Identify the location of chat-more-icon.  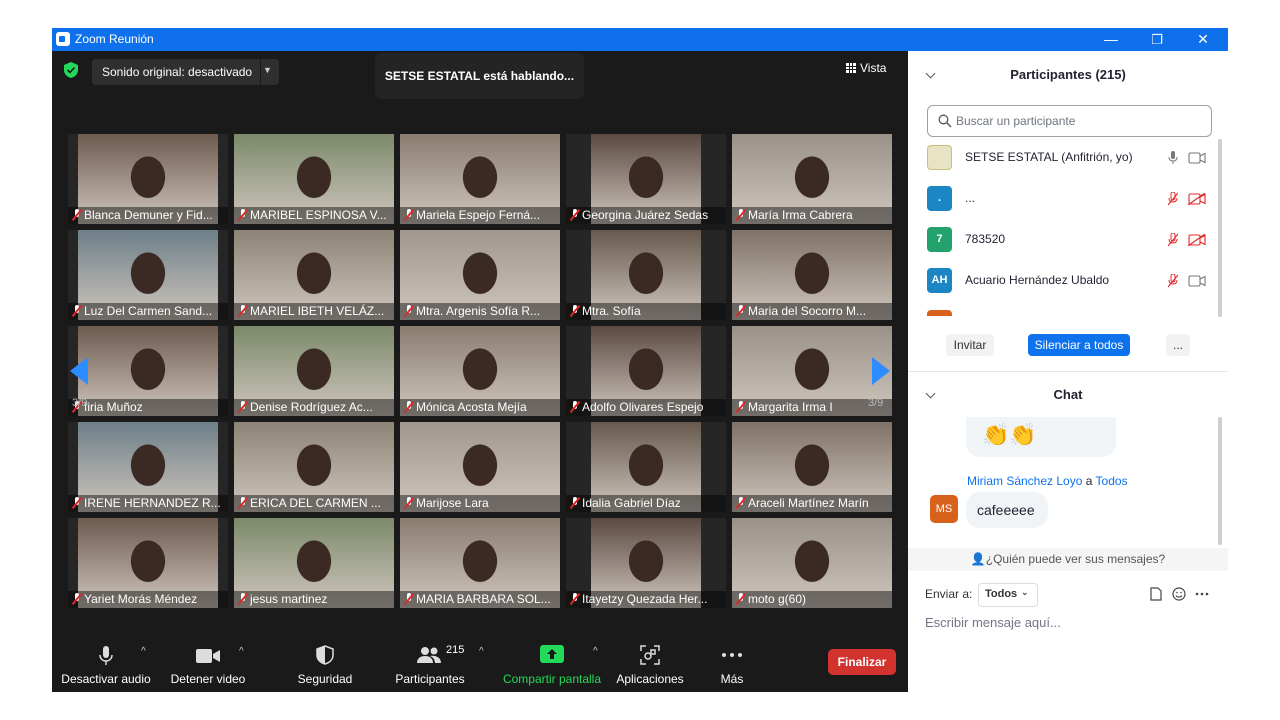
(1202, 594).